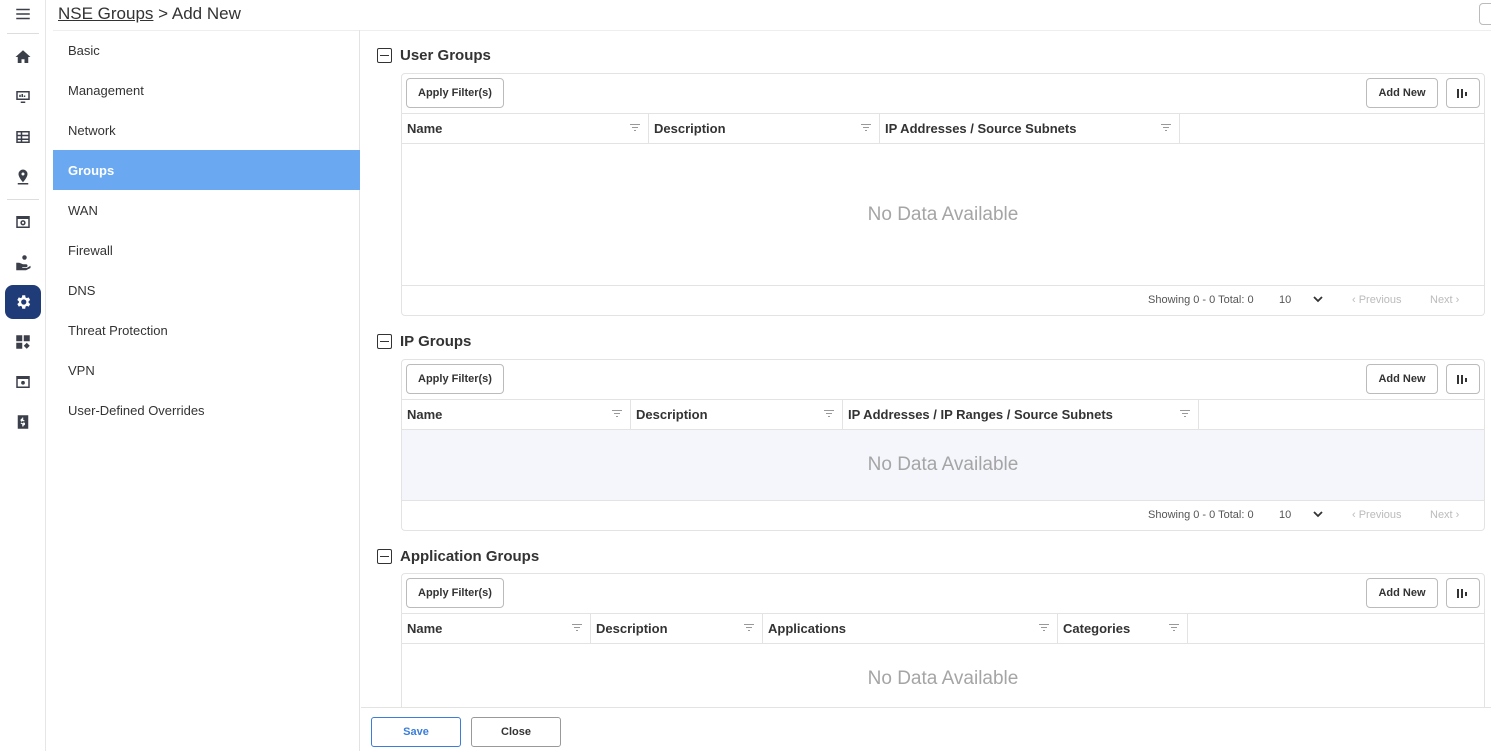 The image size is (1491, 751). I want to click on dashboard-icon, so click(23, 222).